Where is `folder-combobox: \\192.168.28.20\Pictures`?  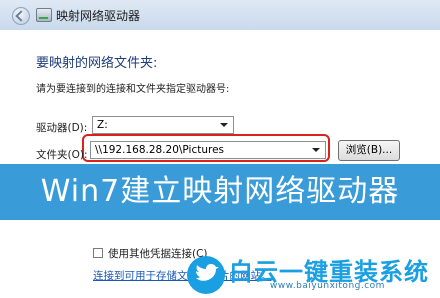 folder-combobox: \\192.168.28.20\Pictures is located at coordinates (208, 150).